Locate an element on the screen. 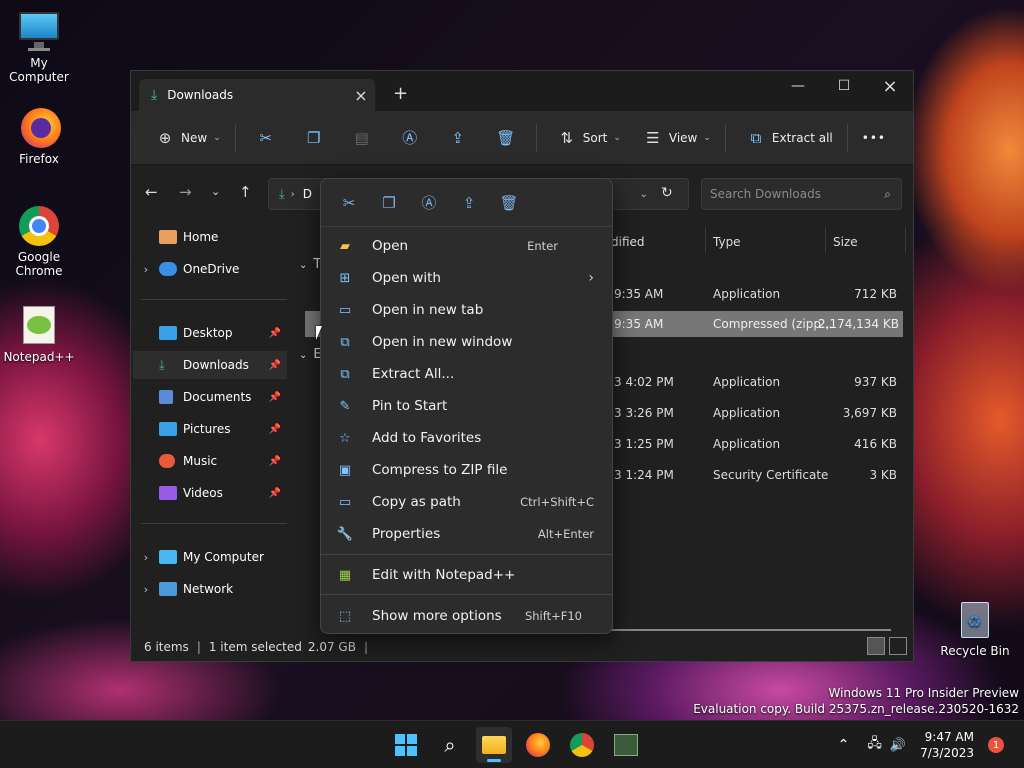  menu-item-edit-notepadpp: ▦ Edit with Notepad++ is located at coordinates (467, 575).